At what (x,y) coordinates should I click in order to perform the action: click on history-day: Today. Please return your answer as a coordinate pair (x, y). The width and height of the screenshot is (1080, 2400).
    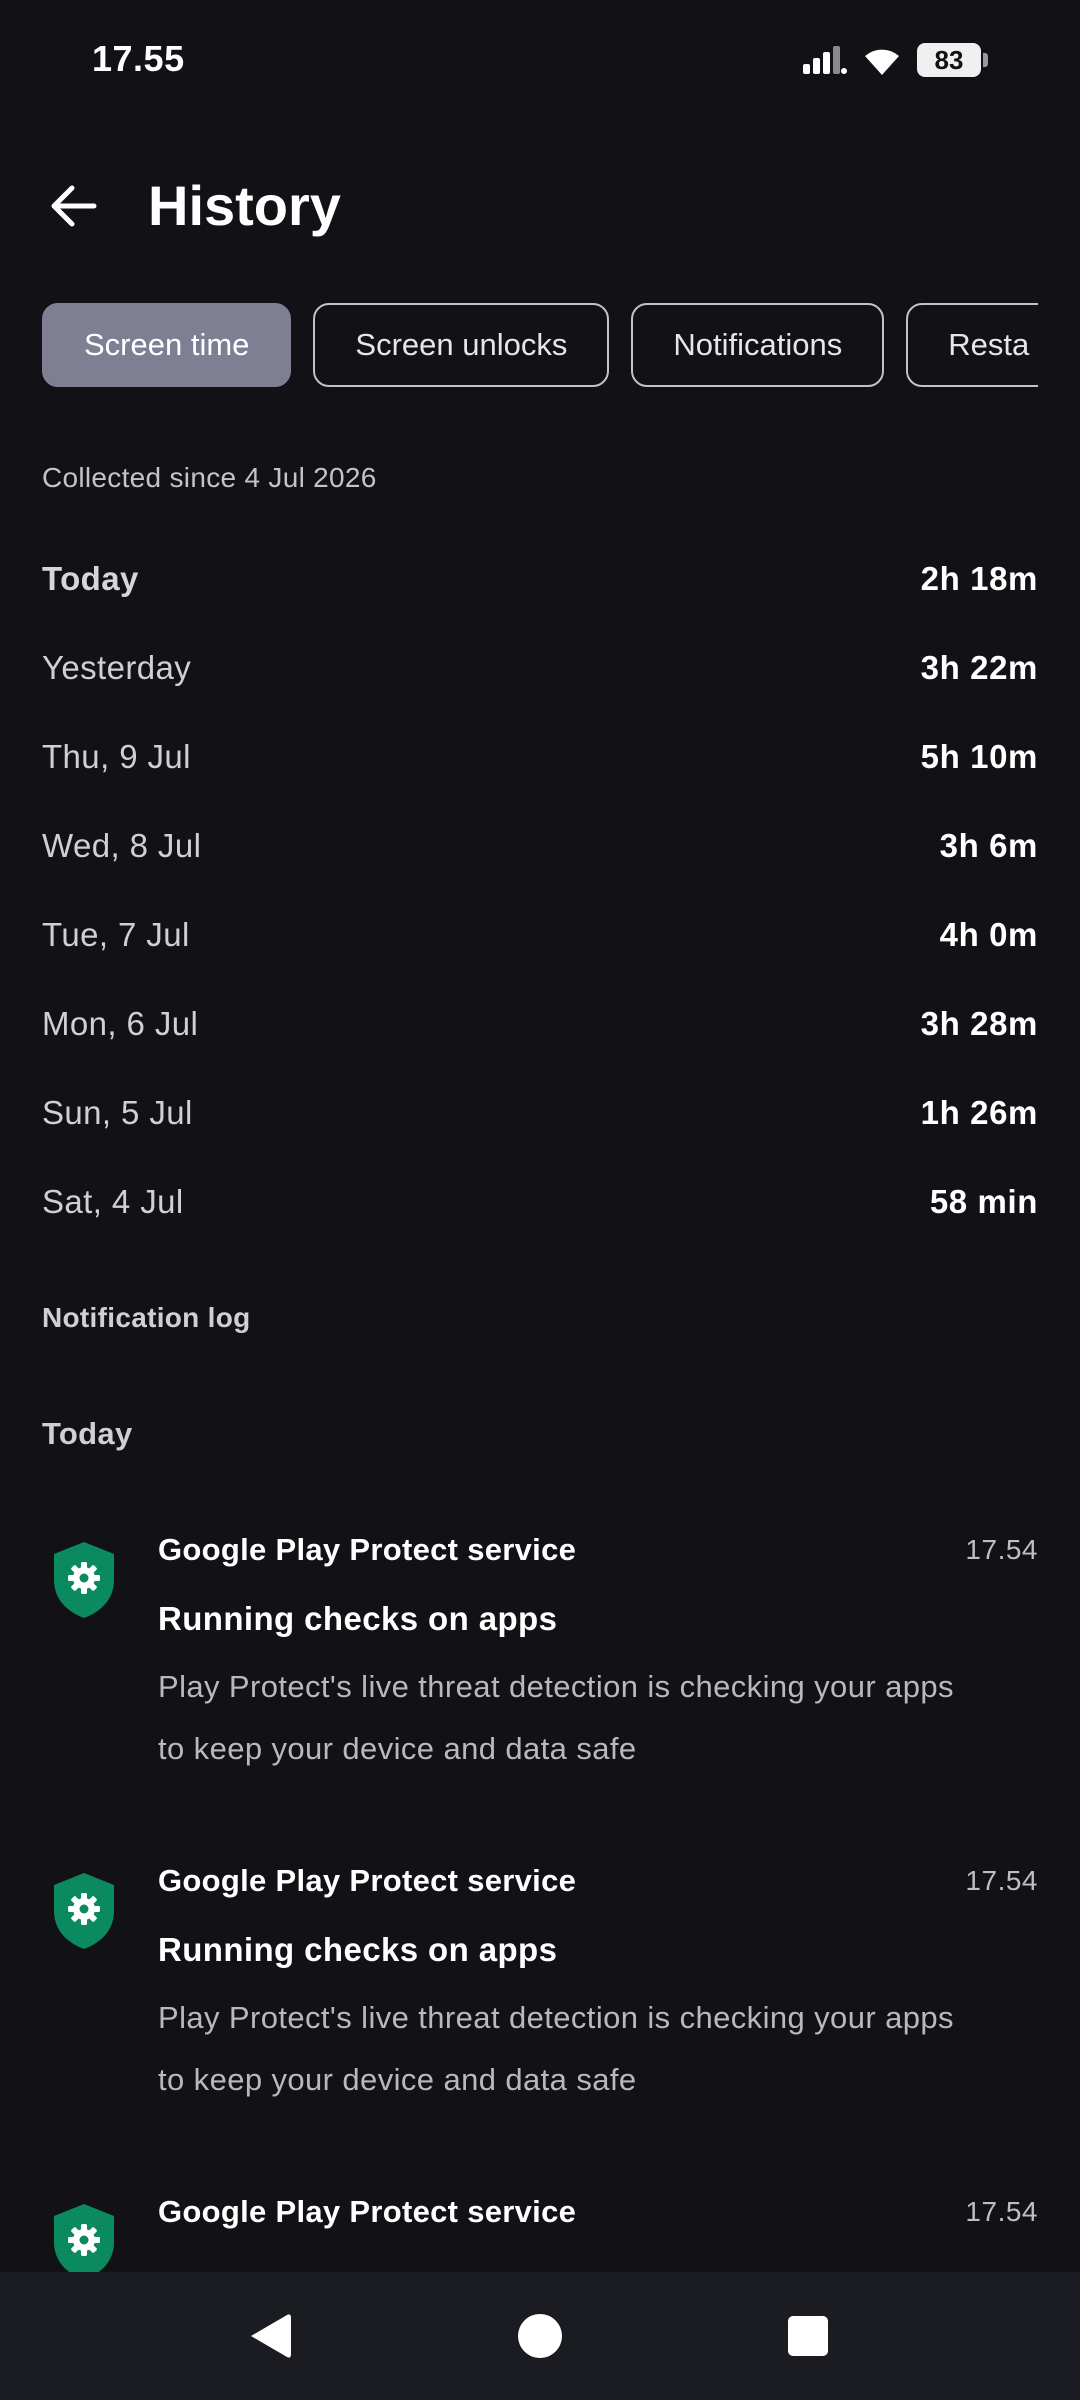
    Looking at the image, I should click on (90, 578).